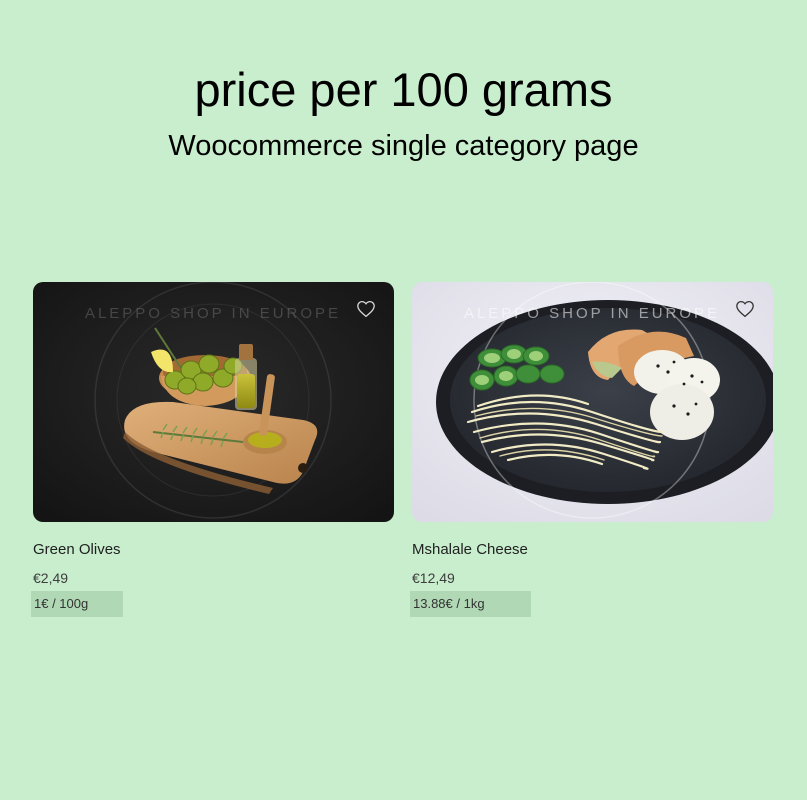 This screenshot has width=807, height=800. I want to click on olives-photo: ALEPPO SHOP IN EUROPE, so click(213, 402).